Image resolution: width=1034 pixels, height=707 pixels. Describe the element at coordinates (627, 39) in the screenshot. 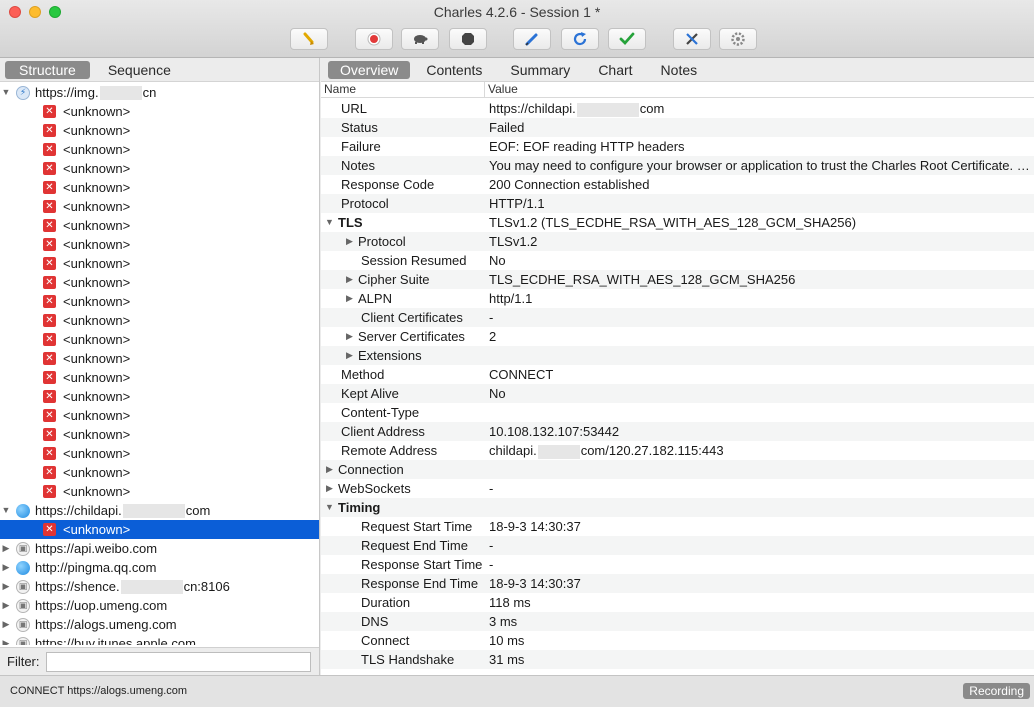

I see `validate-button` at that location.